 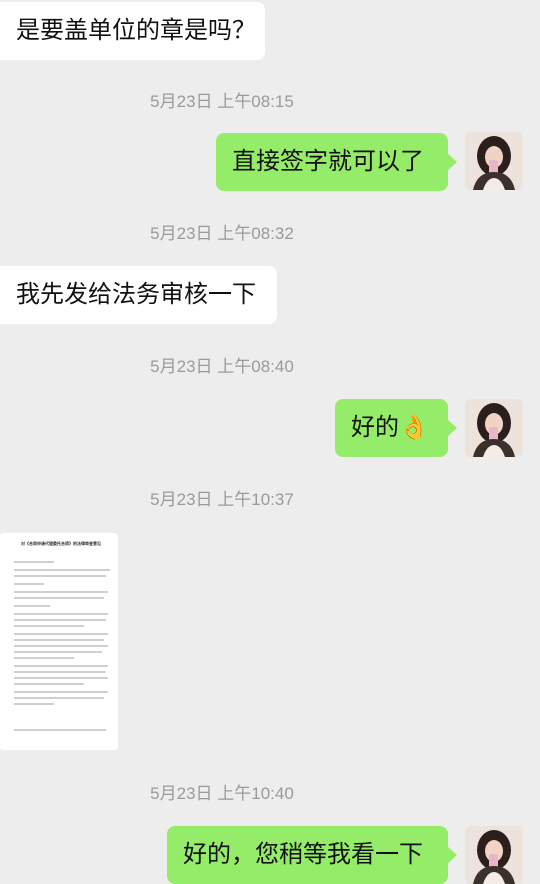 I want to click on document-image-message: 对《合同申请代理委托合同》的法律审查意见, so click(x=59, y=641).